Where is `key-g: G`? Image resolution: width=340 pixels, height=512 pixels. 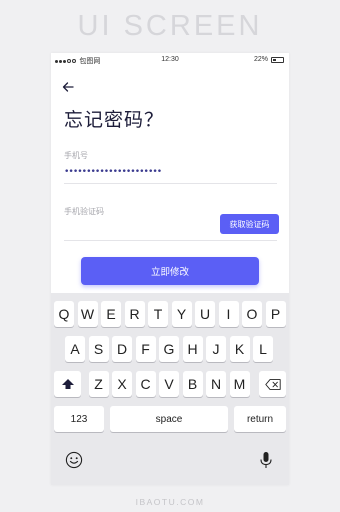
key-g: G is located at coordinates (169, 349).